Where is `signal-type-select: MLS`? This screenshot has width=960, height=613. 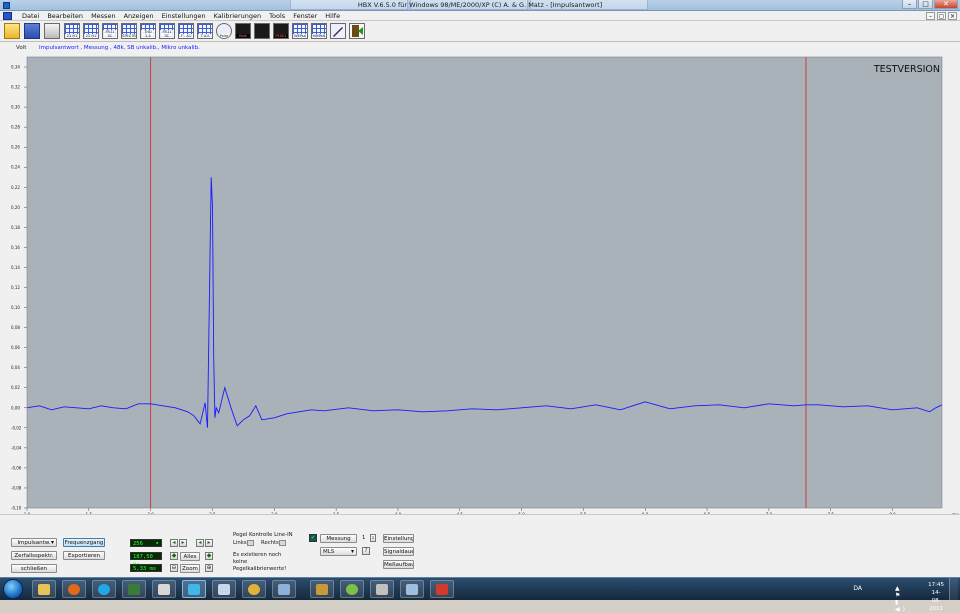
signal-type-select: MLS is located at coordinates (338, 551).